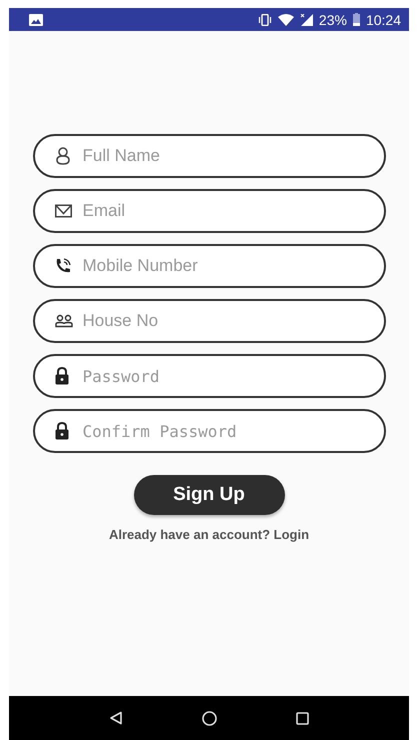 The image size is (417, 740). I want to click on back-icon, so click(115, 718).